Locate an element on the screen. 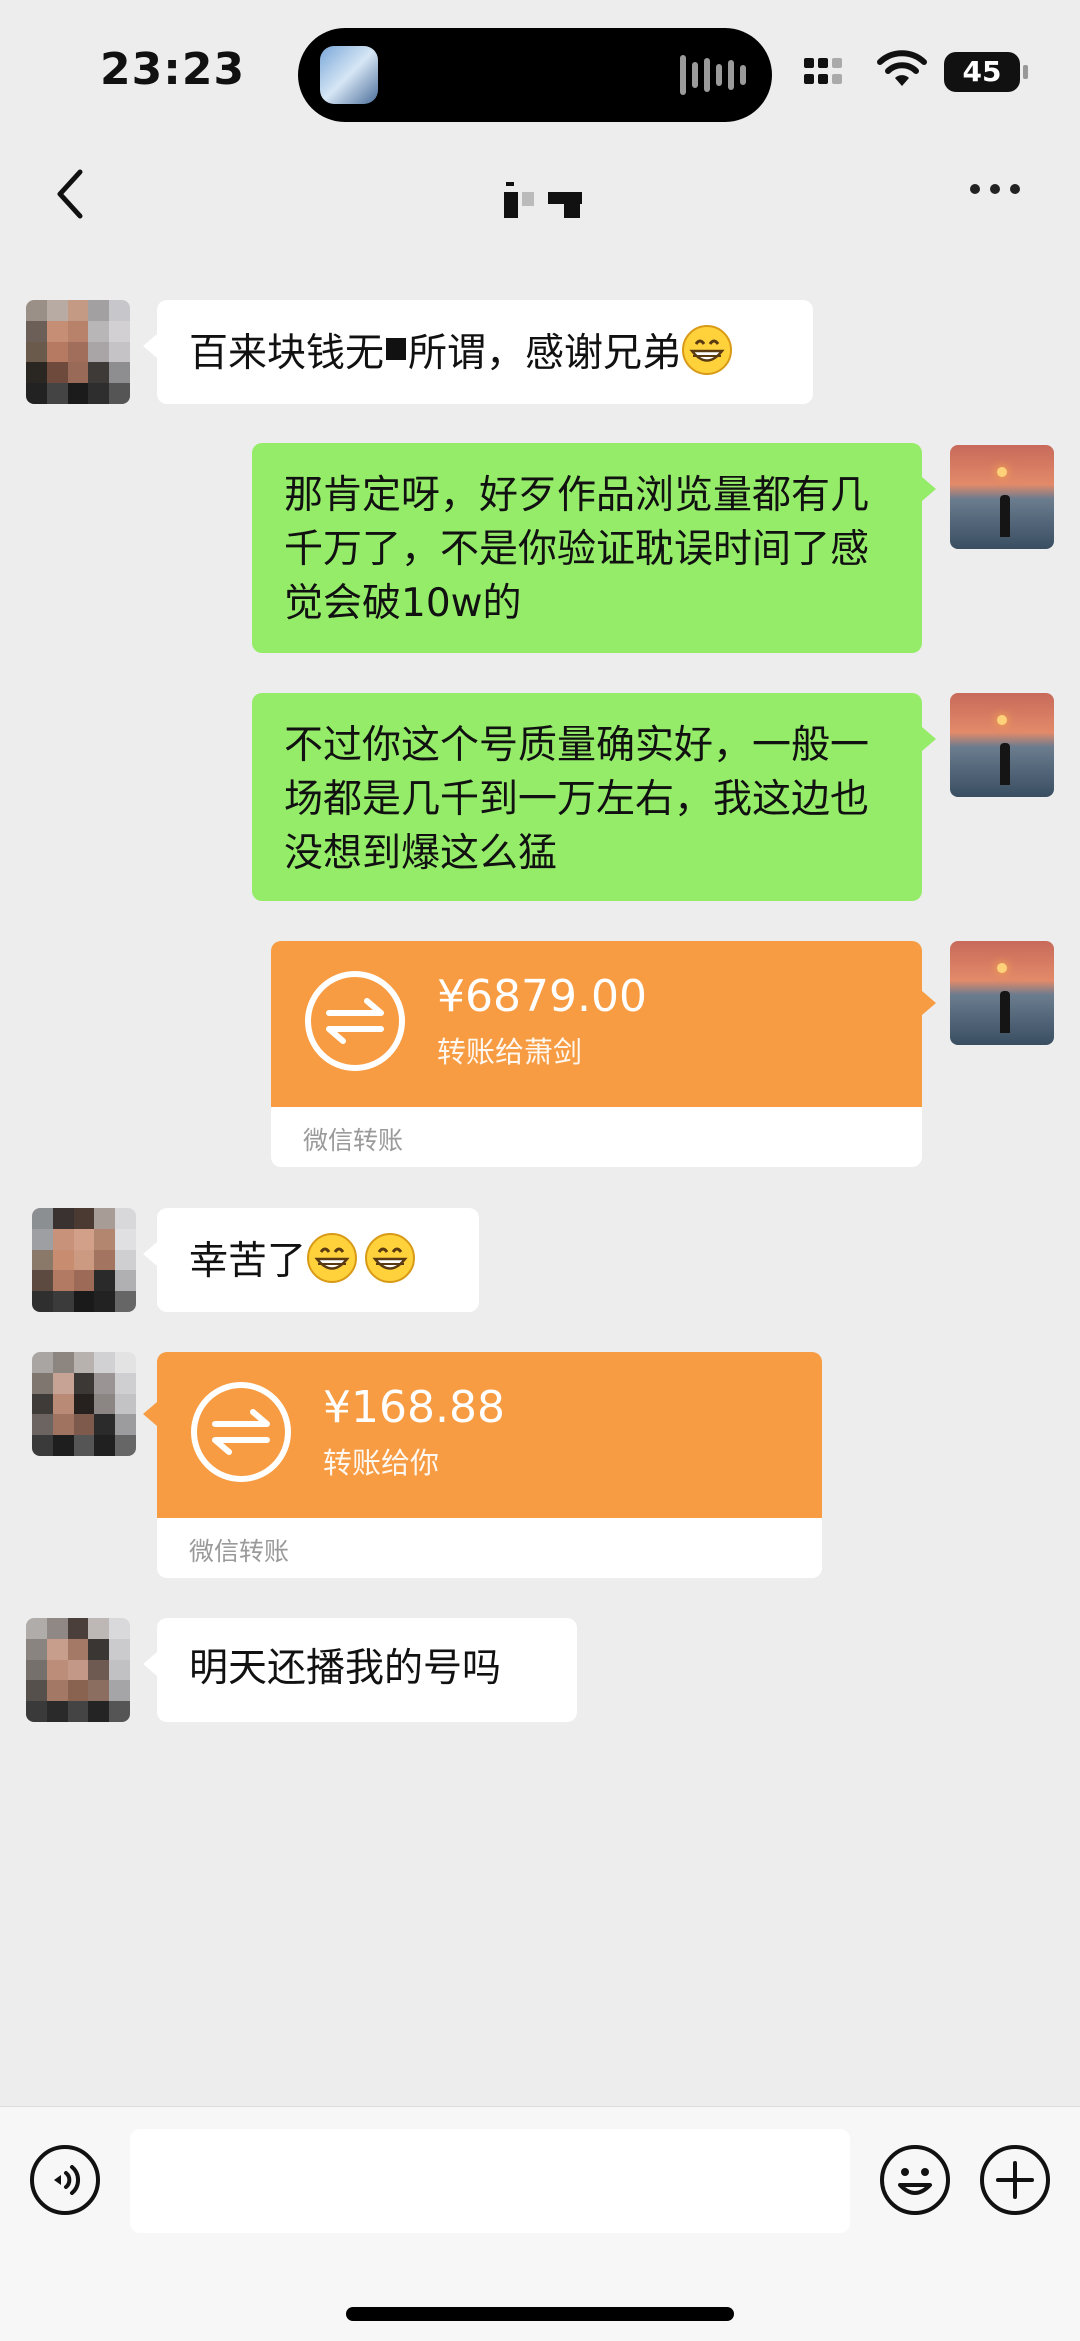 This screenshot has width=1080, height=2341. chat-header is located at coordinates (540, 195).